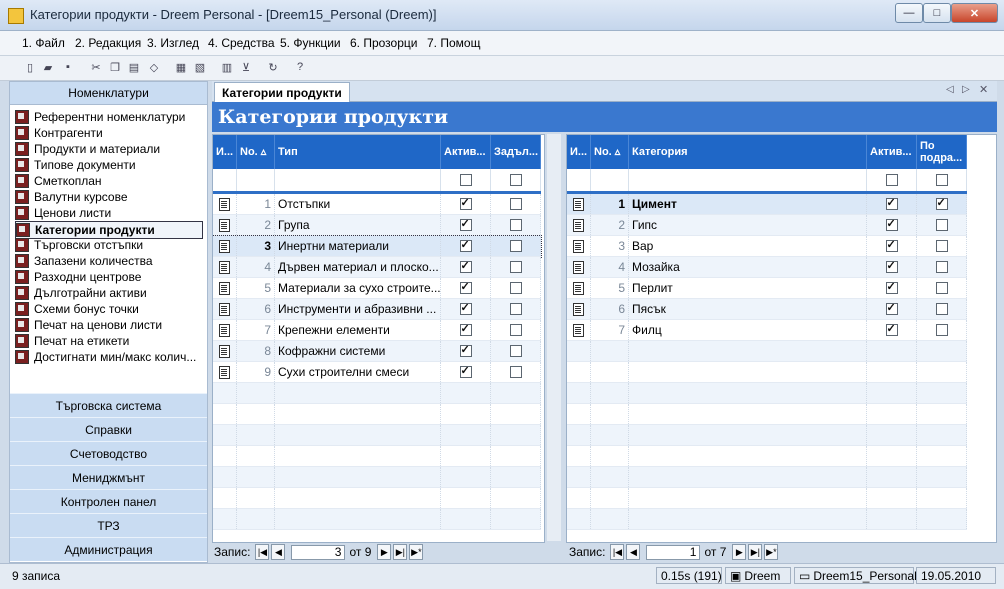 This screenshot has width=1004, height=589. I want to click on new-record-button: ▶*, so click(771, 552).